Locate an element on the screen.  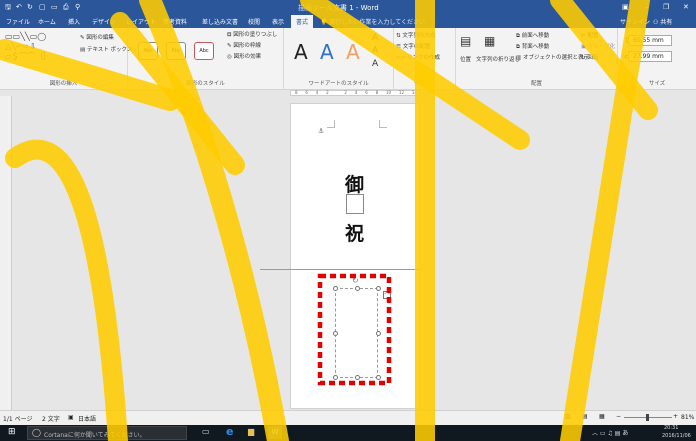
wordart-styles-label: ワードアートのスタイル is located at coordinates (338, 84).